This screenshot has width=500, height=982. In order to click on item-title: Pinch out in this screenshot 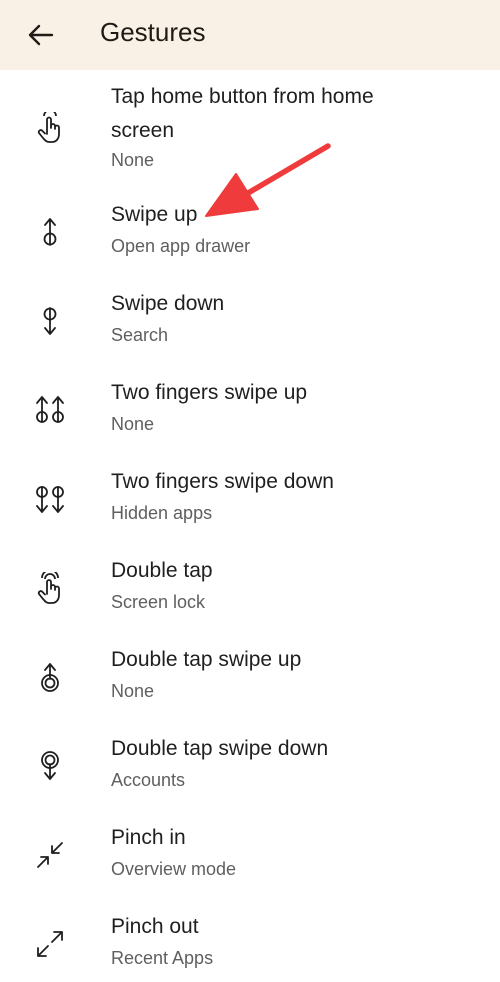, I will do `click(155, 926)`.